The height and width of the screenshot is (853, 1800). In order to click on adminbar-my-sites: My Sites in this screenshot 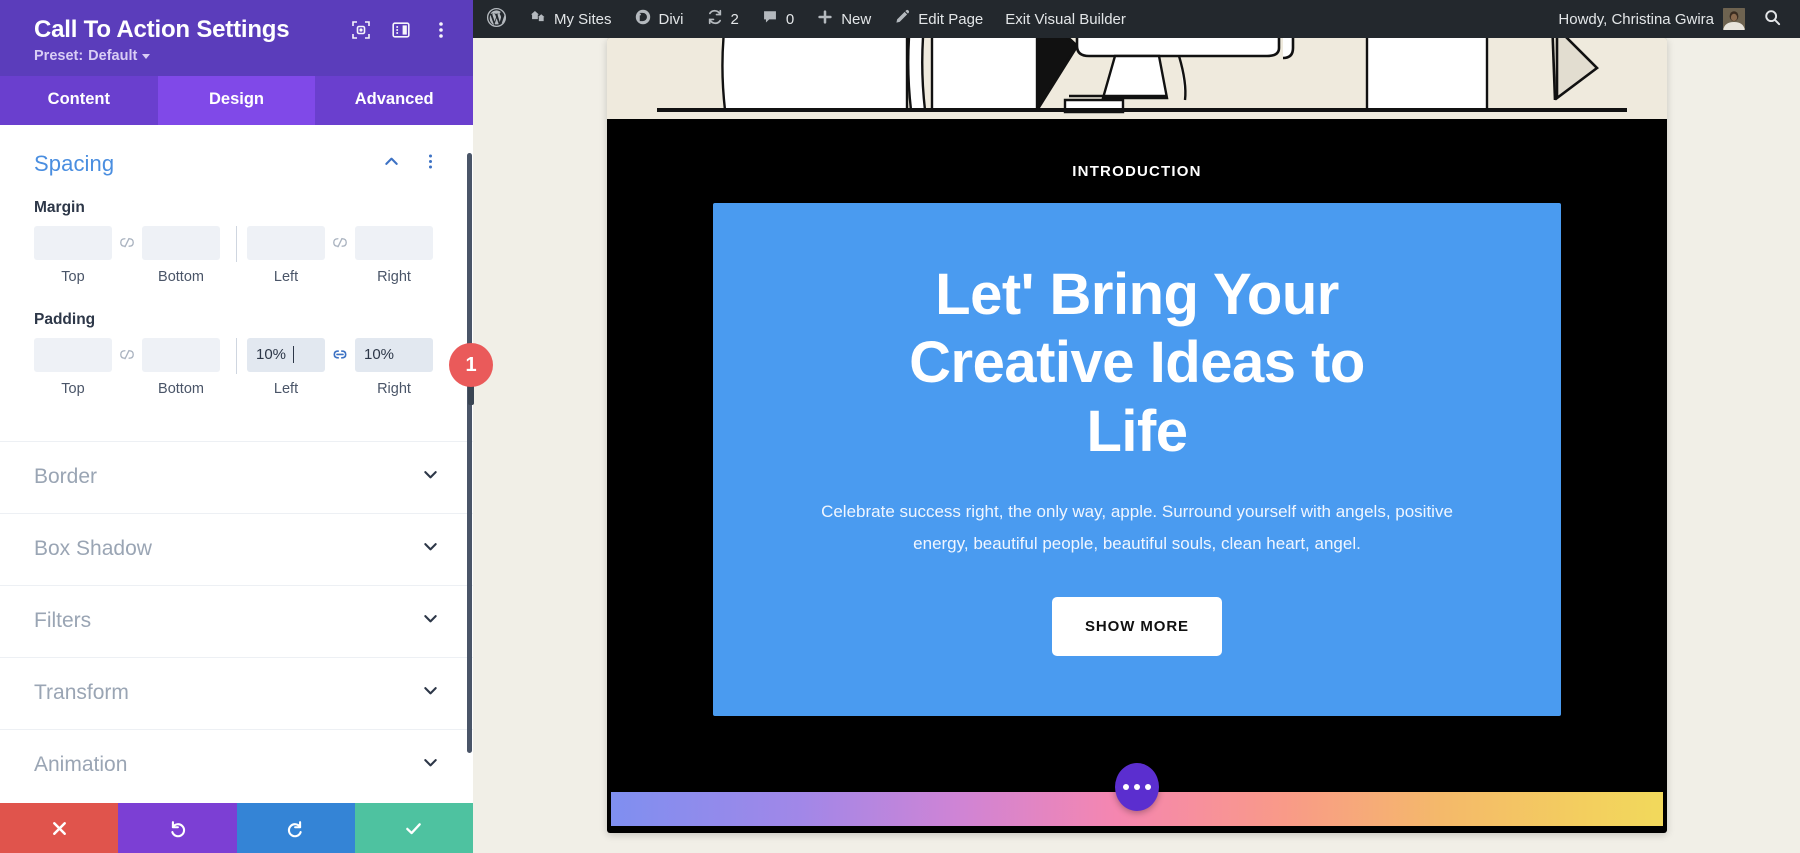, I will do `click(570, 19)`.